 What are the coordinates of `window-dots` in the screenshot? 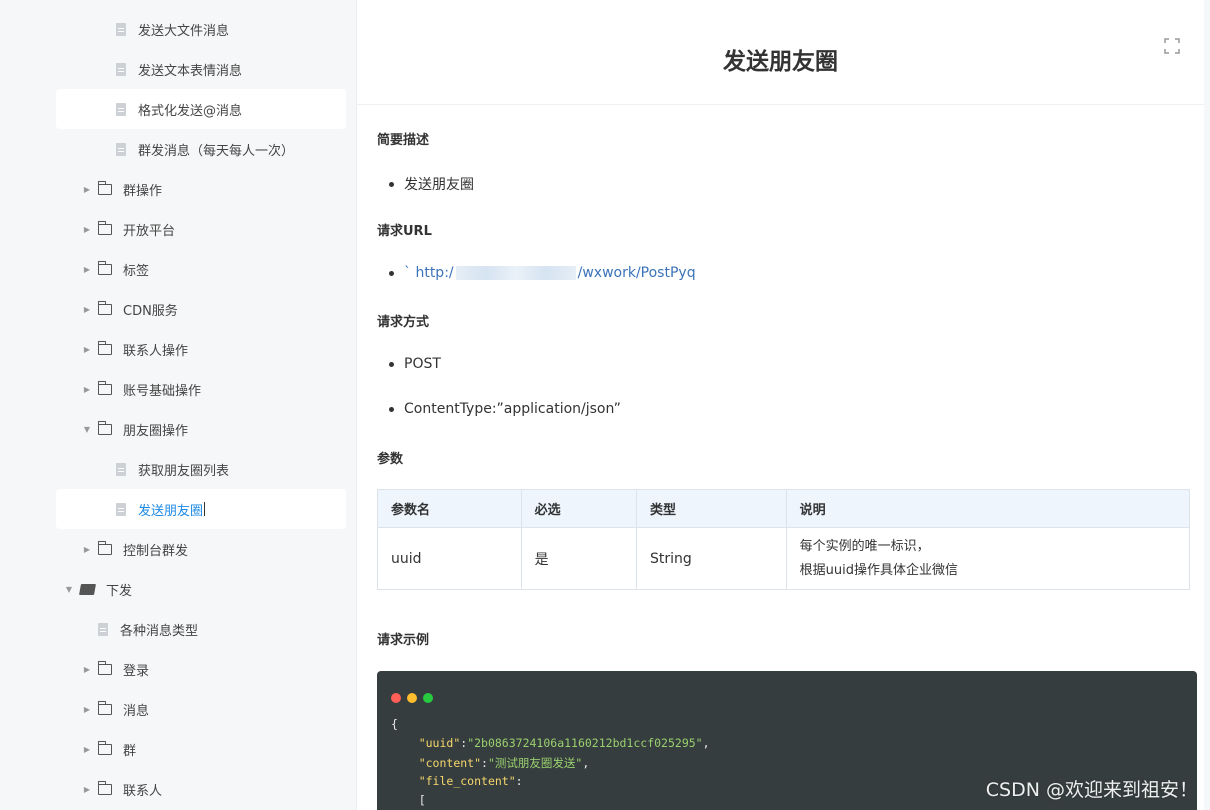 It's located at (412, 698).